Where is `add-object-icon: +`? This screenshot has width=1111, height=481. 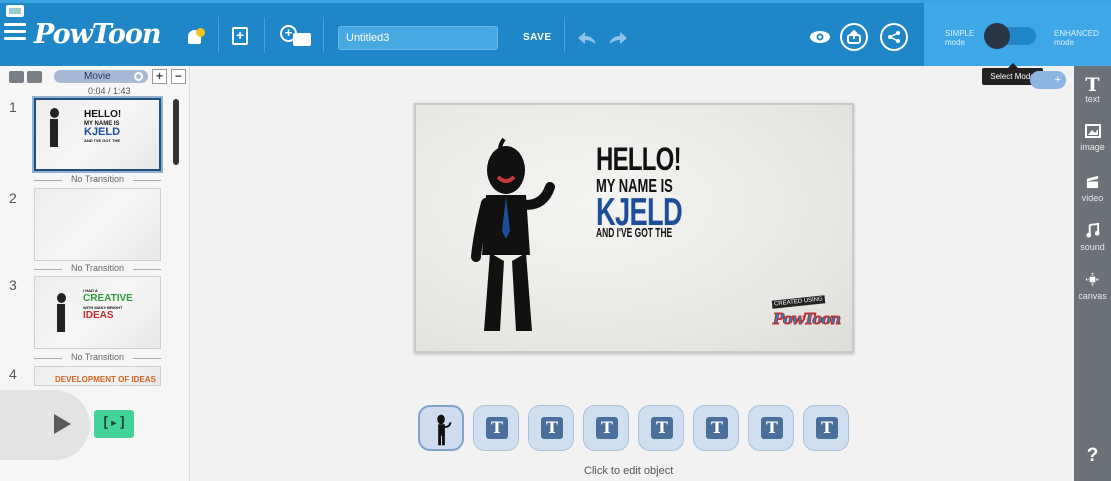 add-object-icon: + is located at coordinates (296, 36).